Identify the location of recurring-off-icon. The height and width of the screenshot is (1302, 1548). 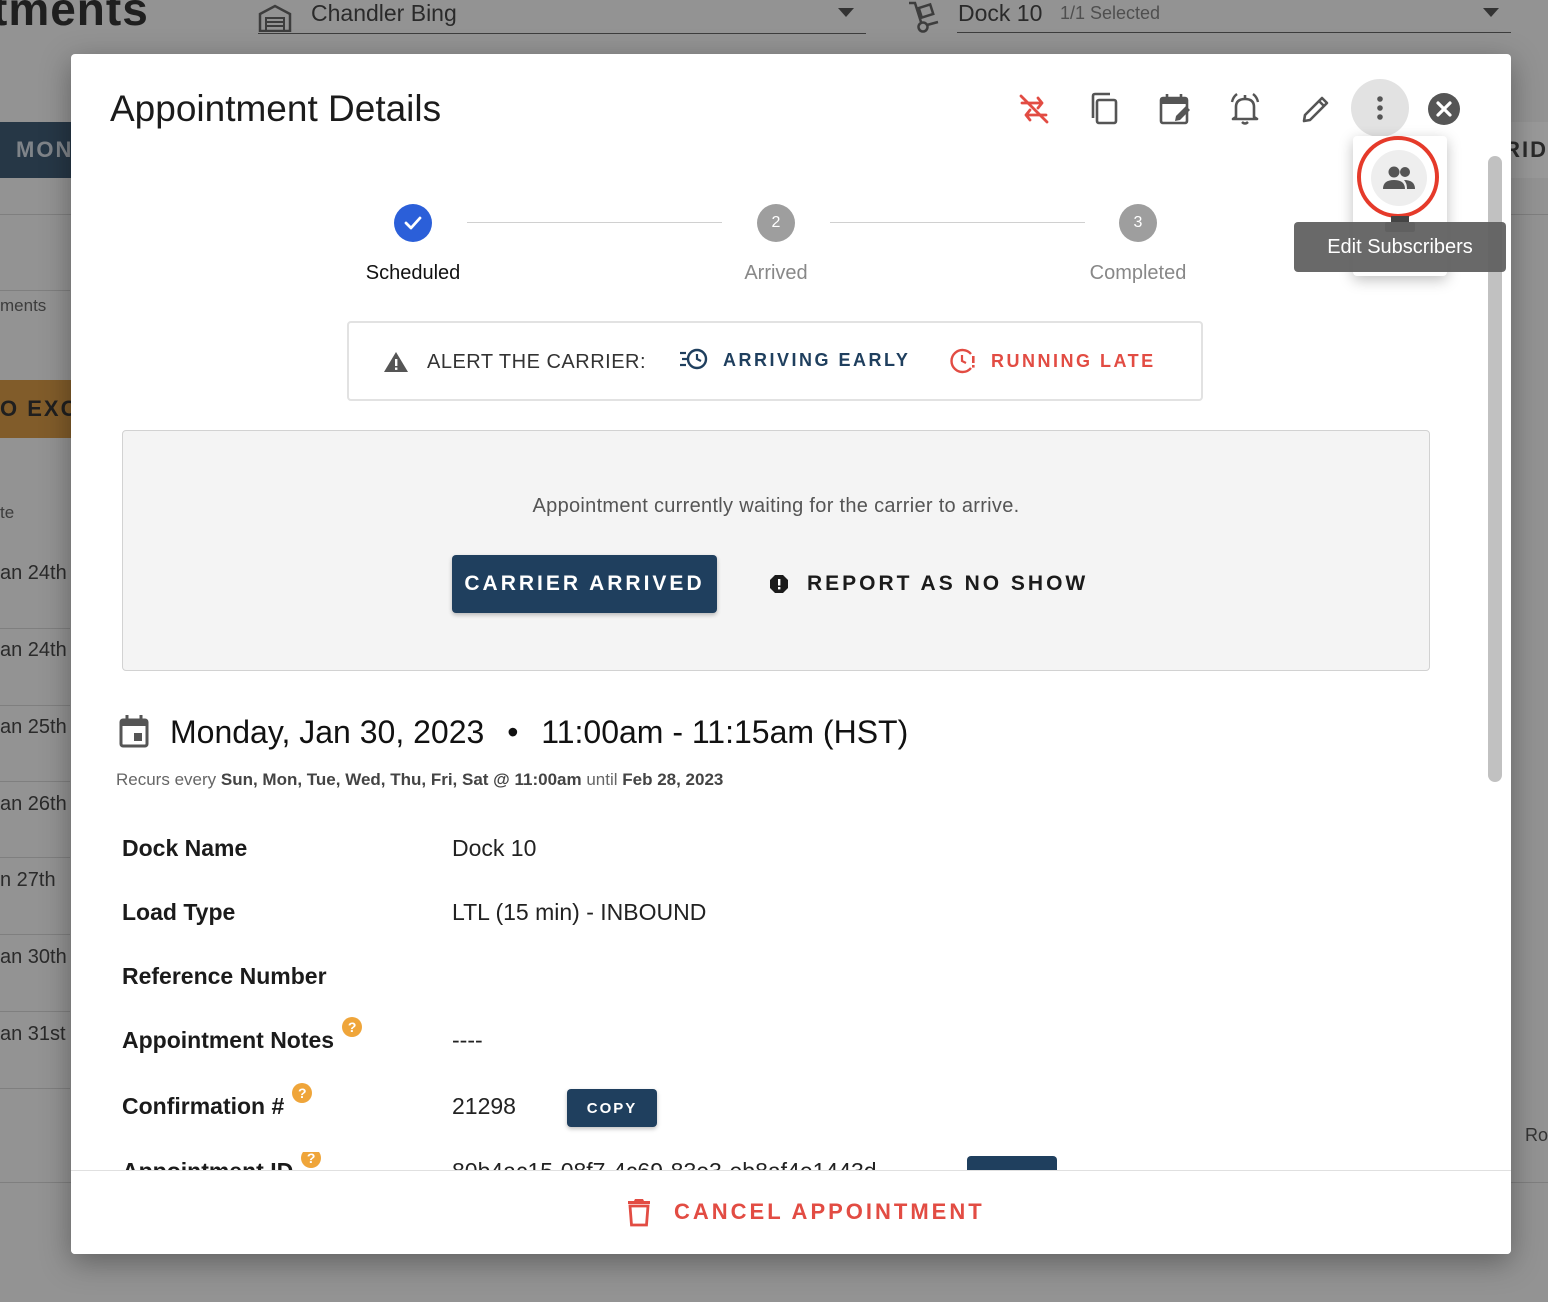
(1034, 109).